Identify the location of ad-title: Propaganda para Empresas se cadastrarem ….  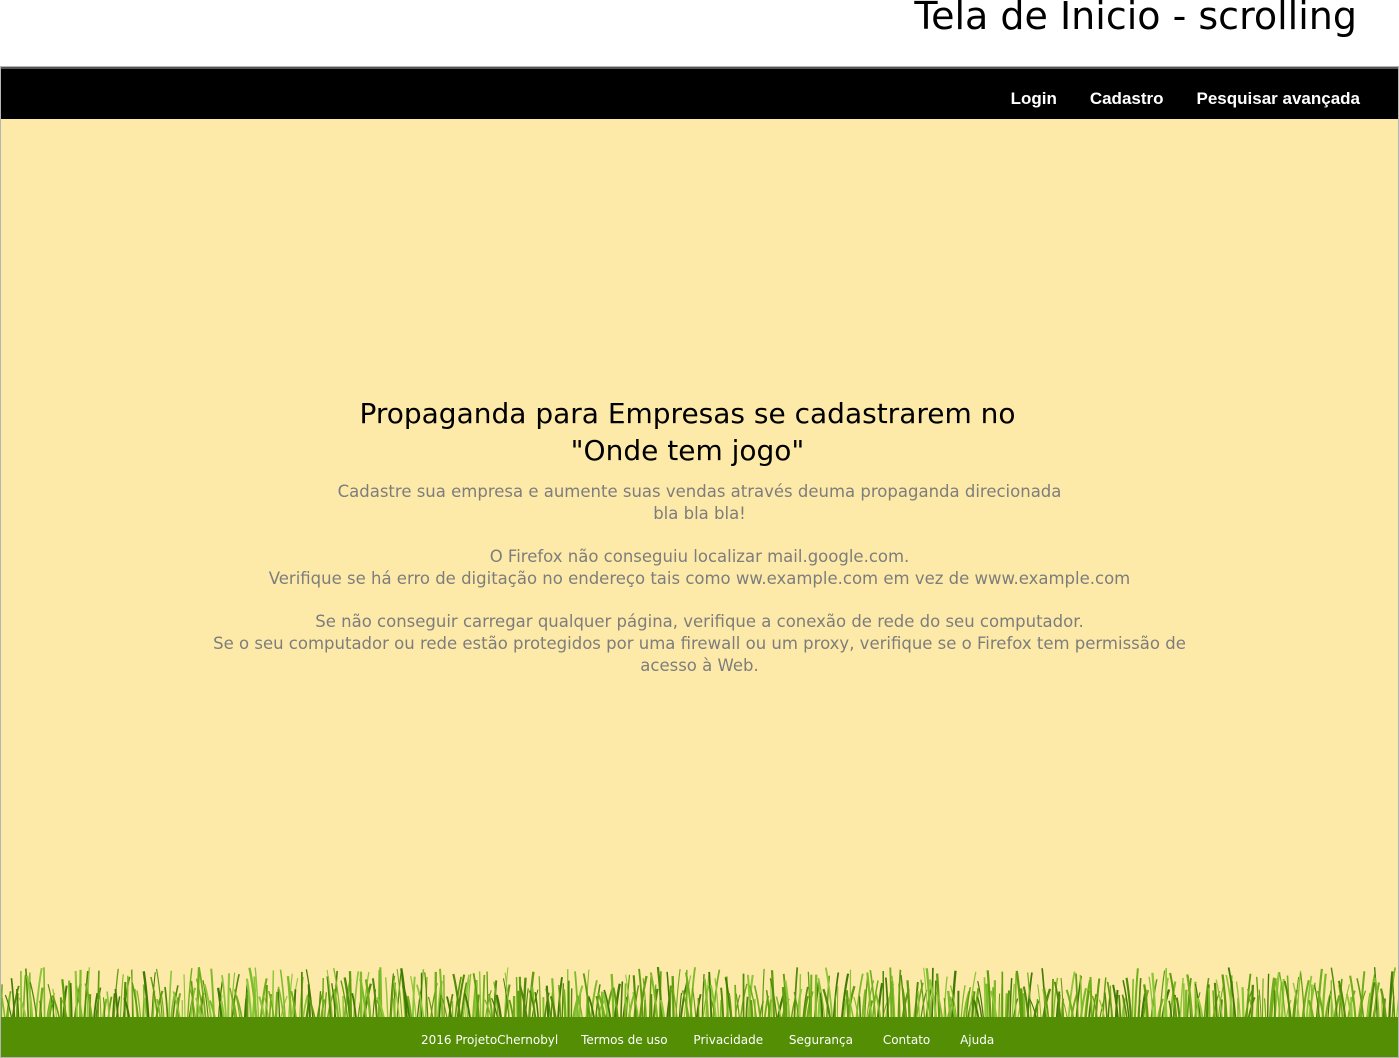
(688, 432).